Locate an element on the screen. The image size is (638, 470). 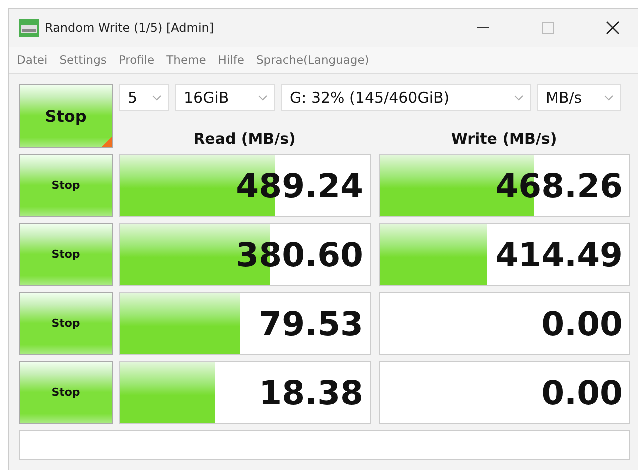
menu-item: Profile is located at coordinates (136, 60).